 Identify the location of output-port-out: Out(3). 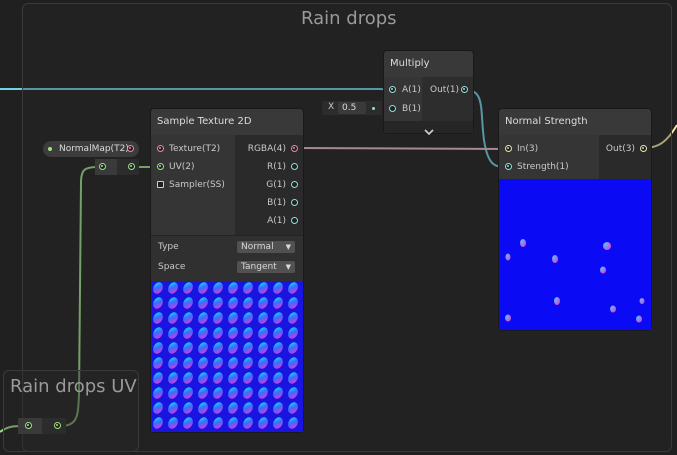
(625, 149).